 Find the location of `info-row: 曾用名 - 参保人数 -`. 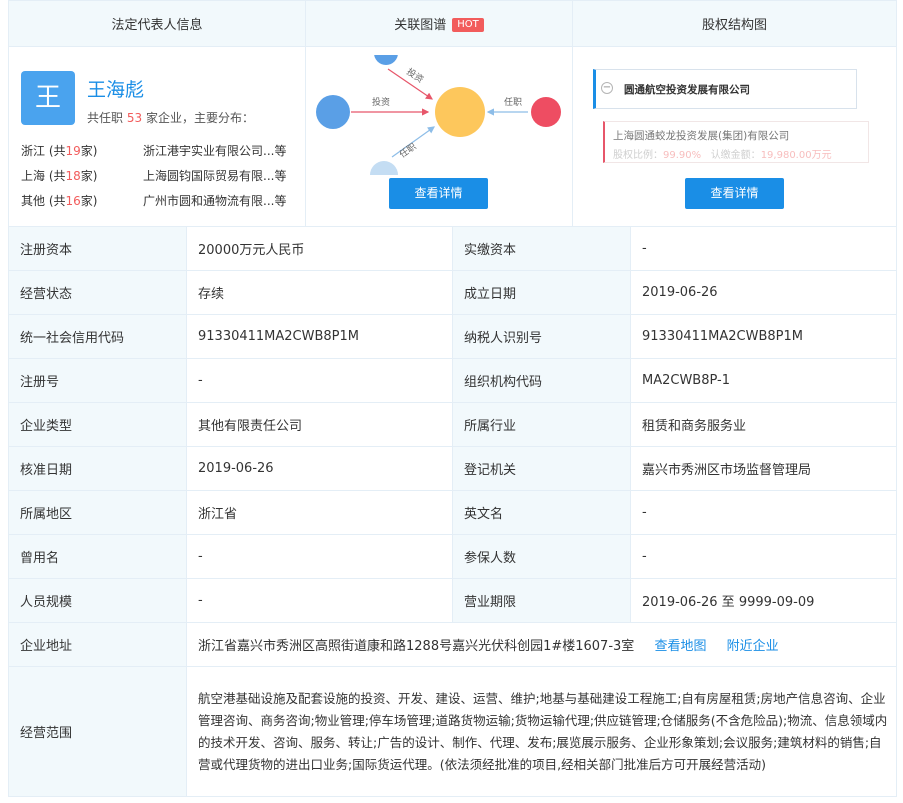

info-row: 曾用名 - 参保人数 - is located at coordinates (452, 556).